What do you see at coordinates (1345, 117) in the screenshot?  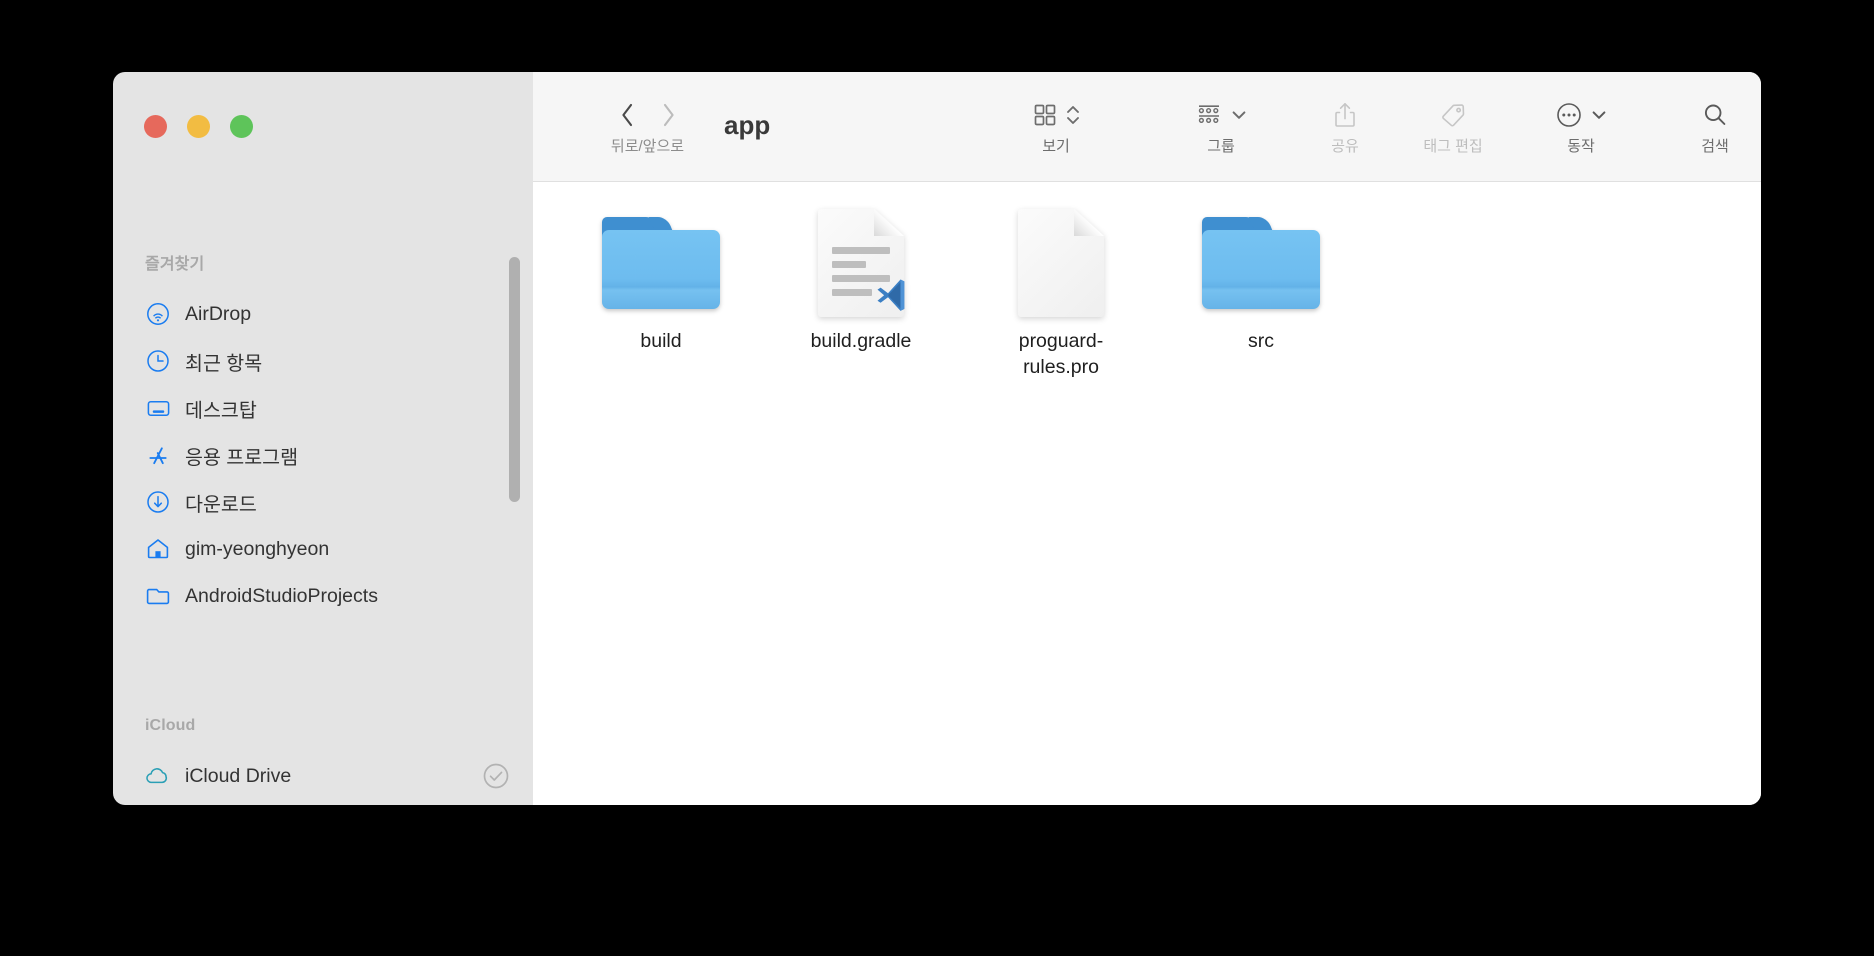 I see `share-icon` at bounding box center [1345, 117].